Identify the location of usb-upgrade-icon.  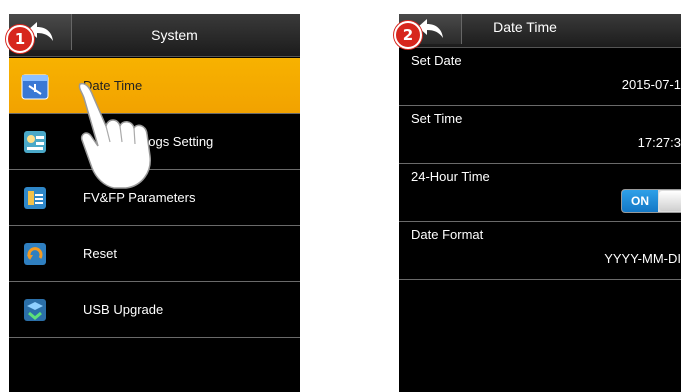
(35, 310).